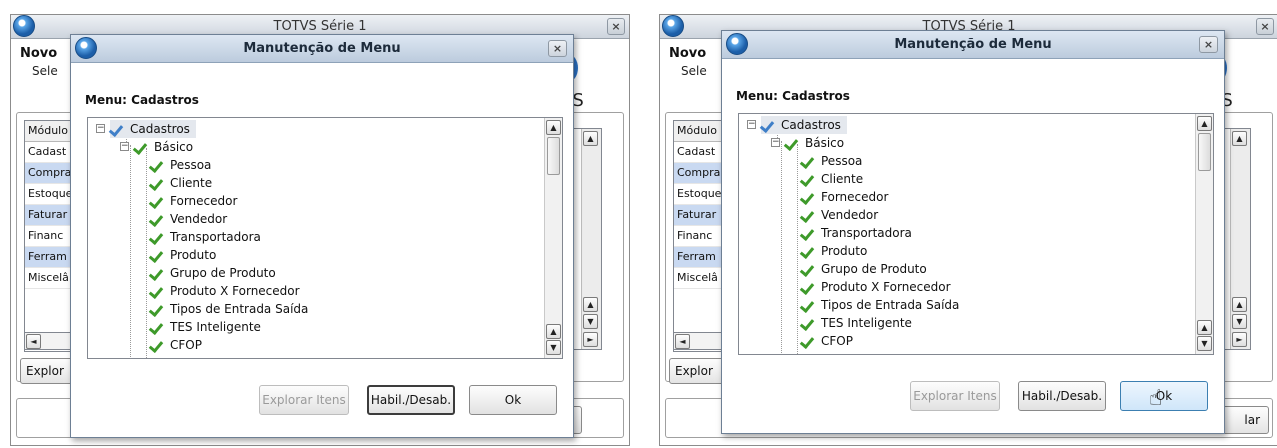  Describe the element at coordinates (199, 219) in the screenshot. I see `tree-node-label: Vendedor` at that location.